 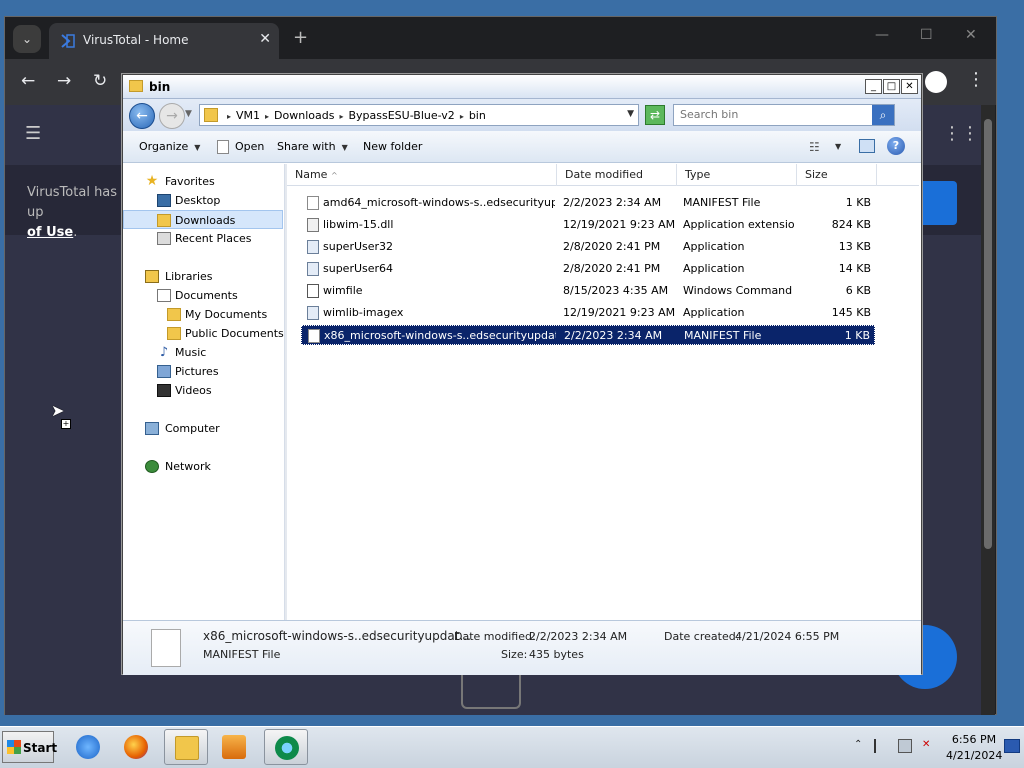 What do you see at coordinates (203, 181) in the screenshot?
I see `nav-favorites: ★ Favorites` at bounding box center [203, 181].